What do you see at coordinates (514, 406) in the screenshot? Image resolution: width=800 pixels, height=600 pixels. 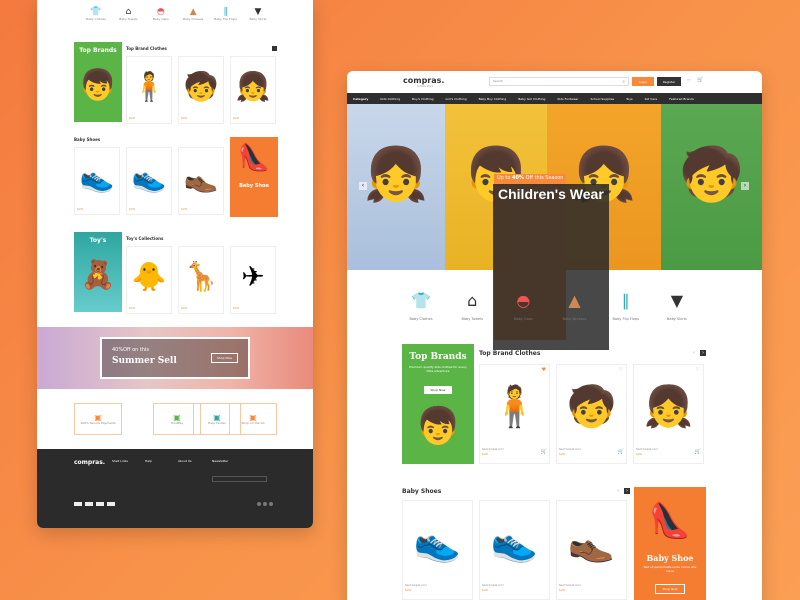 I see `product-image: 🧍` at bounding box center [514, 406].